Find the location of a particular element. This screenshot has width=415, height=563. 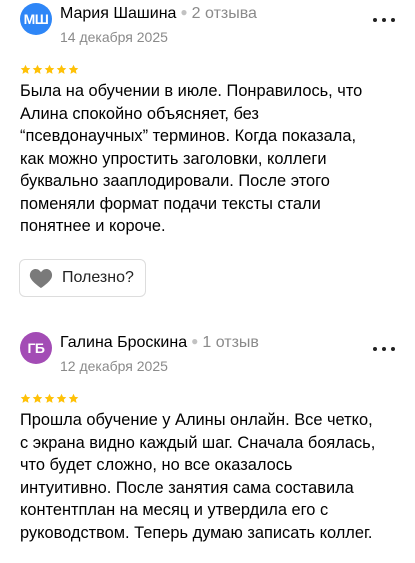

heart-icon is located at coordinates (41, 278).